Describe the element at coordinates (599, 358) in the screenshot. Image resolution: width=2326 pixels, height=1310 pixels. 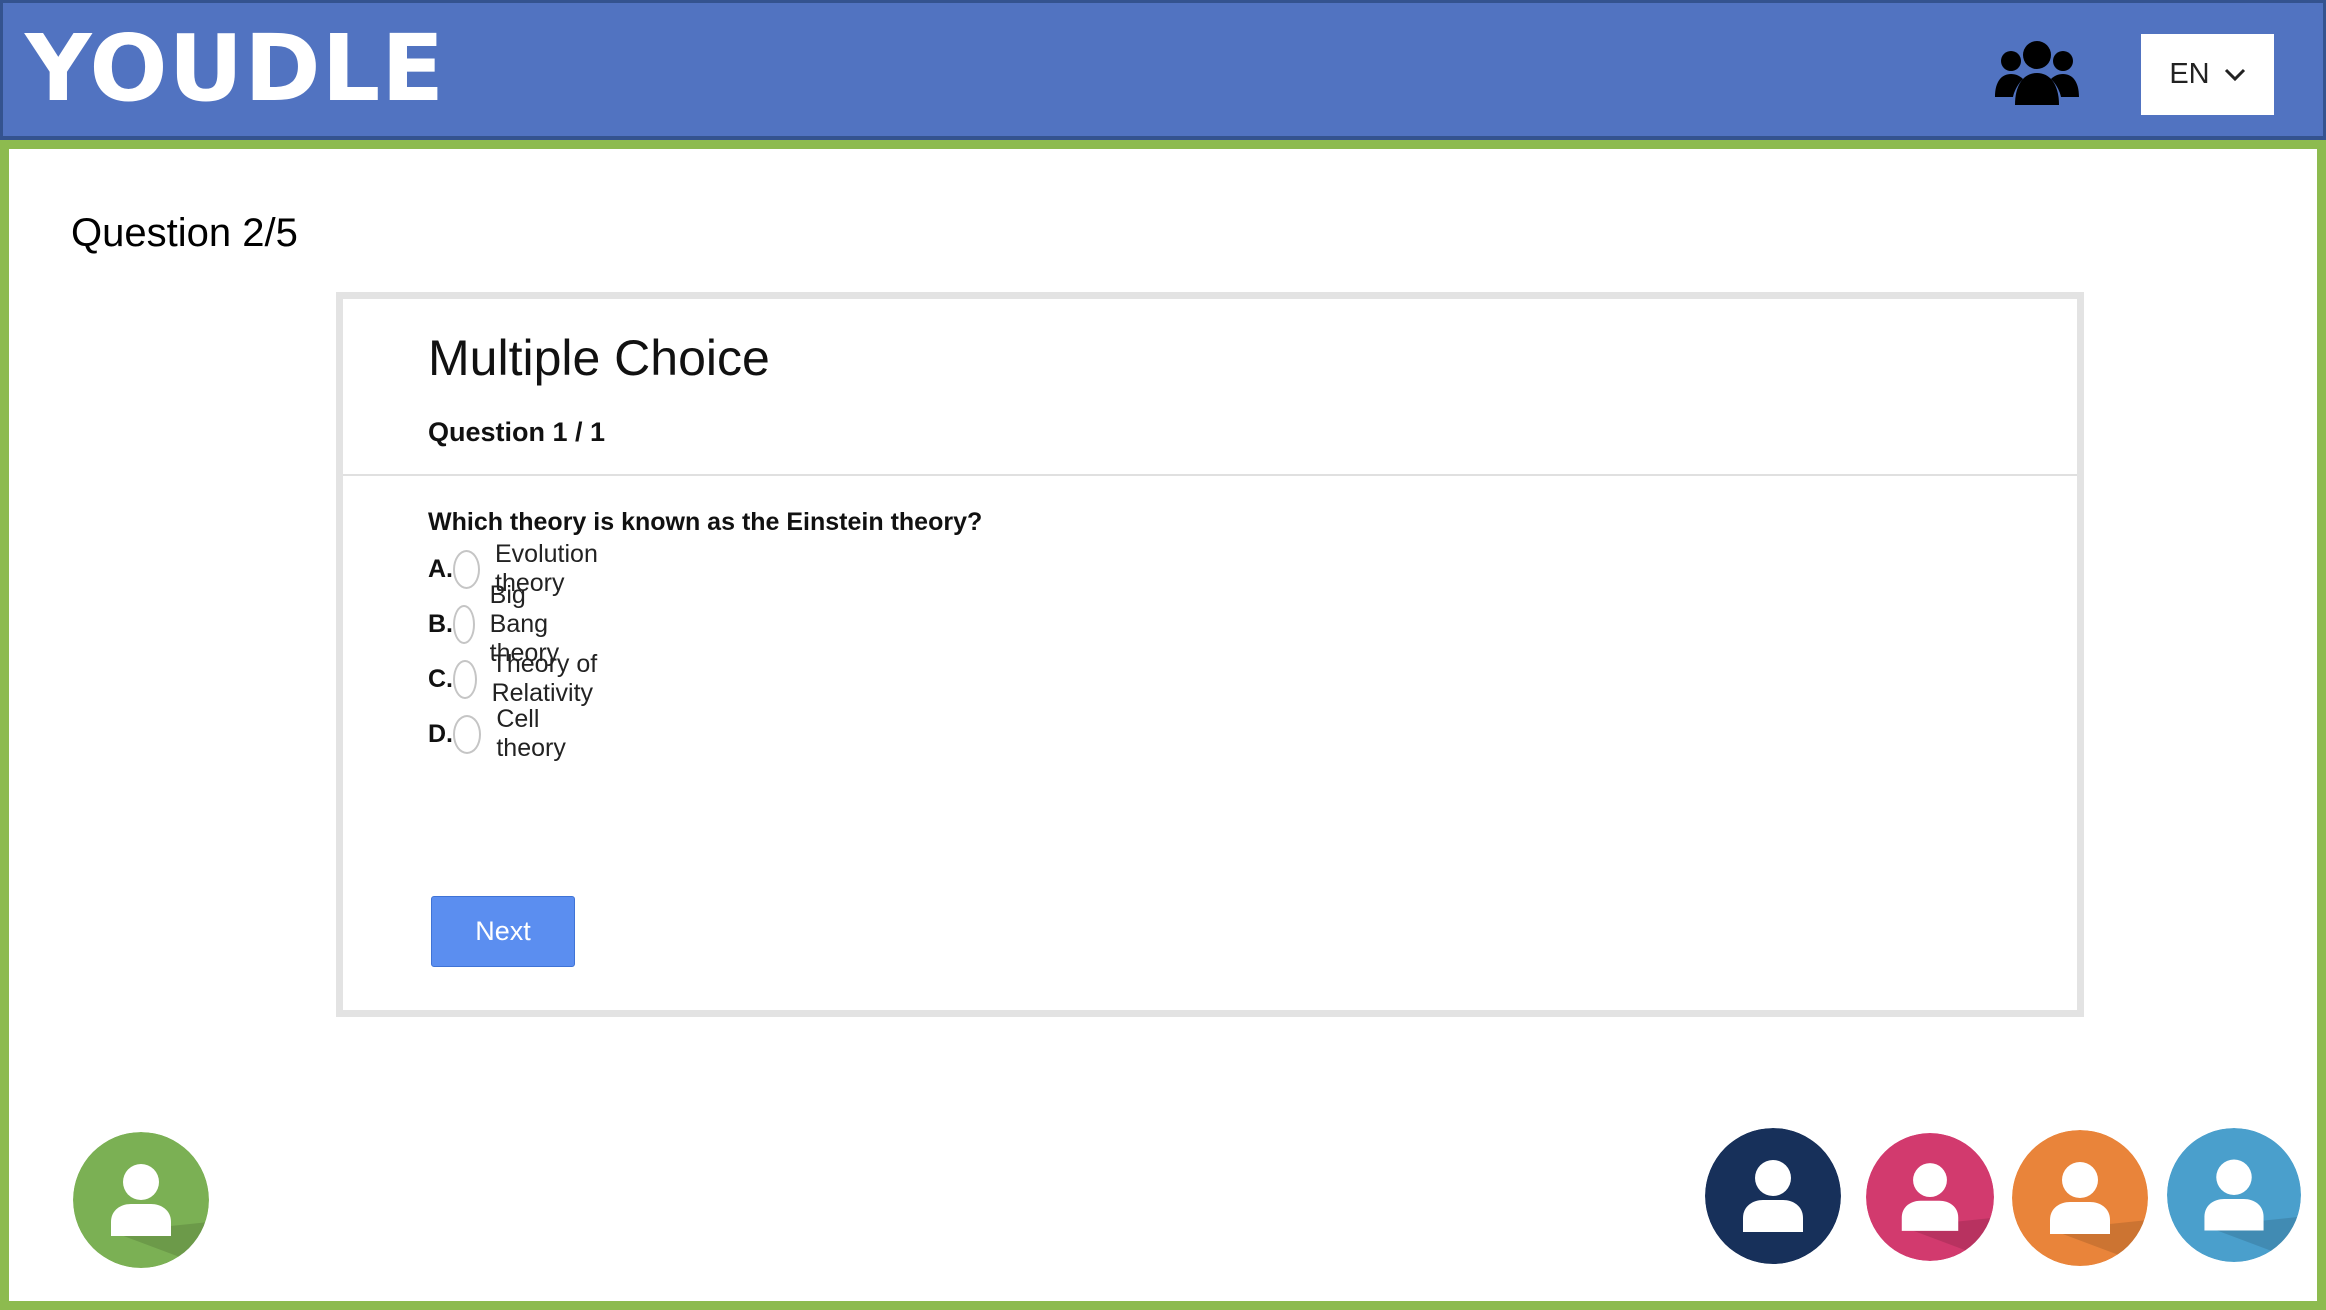
I see `card-title: Multiple Choice` at that location.